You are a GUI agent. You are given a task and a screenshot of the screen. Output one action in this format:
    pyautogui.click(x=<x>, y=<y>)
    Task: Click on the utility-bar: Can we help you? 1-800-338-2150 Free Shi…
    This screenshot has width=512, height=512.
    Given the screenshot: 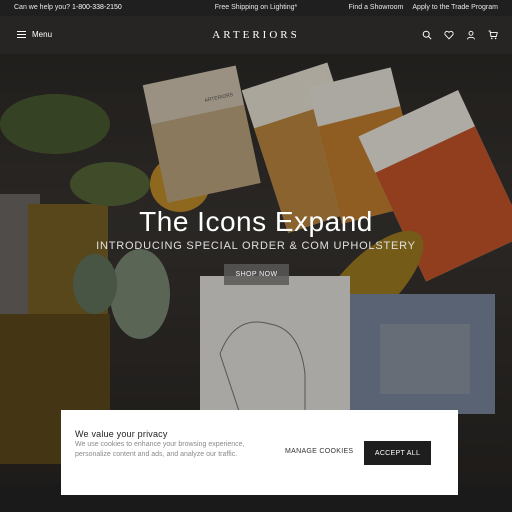 What is the action you would take?
    pyautogui.click(x=256, y=8)
    